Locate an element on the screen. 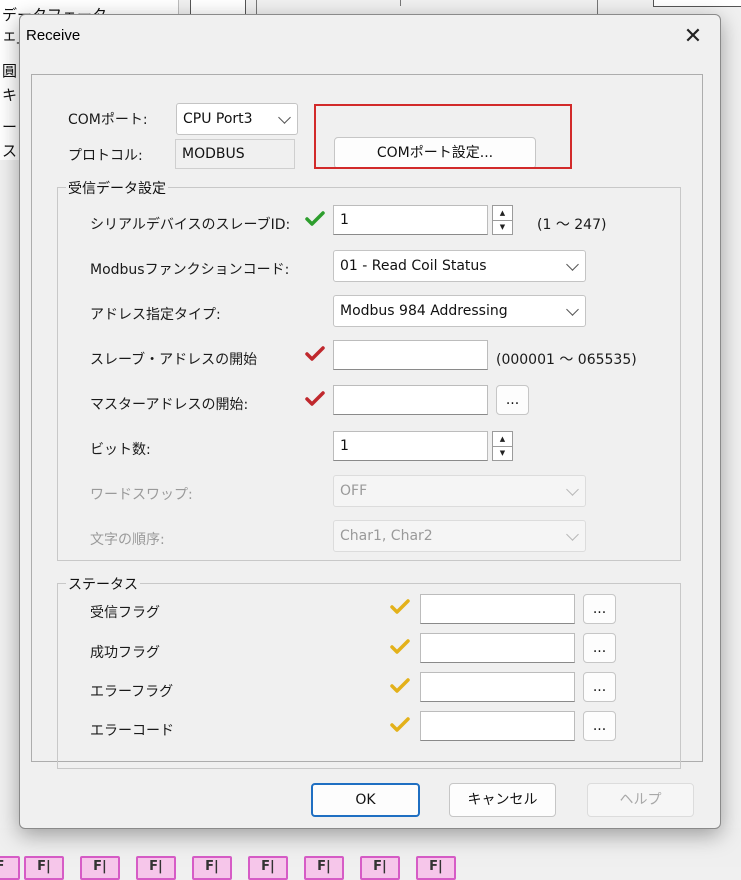 This screenshot has width=741, height=880. status-row-label: エラーコード is located at coordinates (132, 731).